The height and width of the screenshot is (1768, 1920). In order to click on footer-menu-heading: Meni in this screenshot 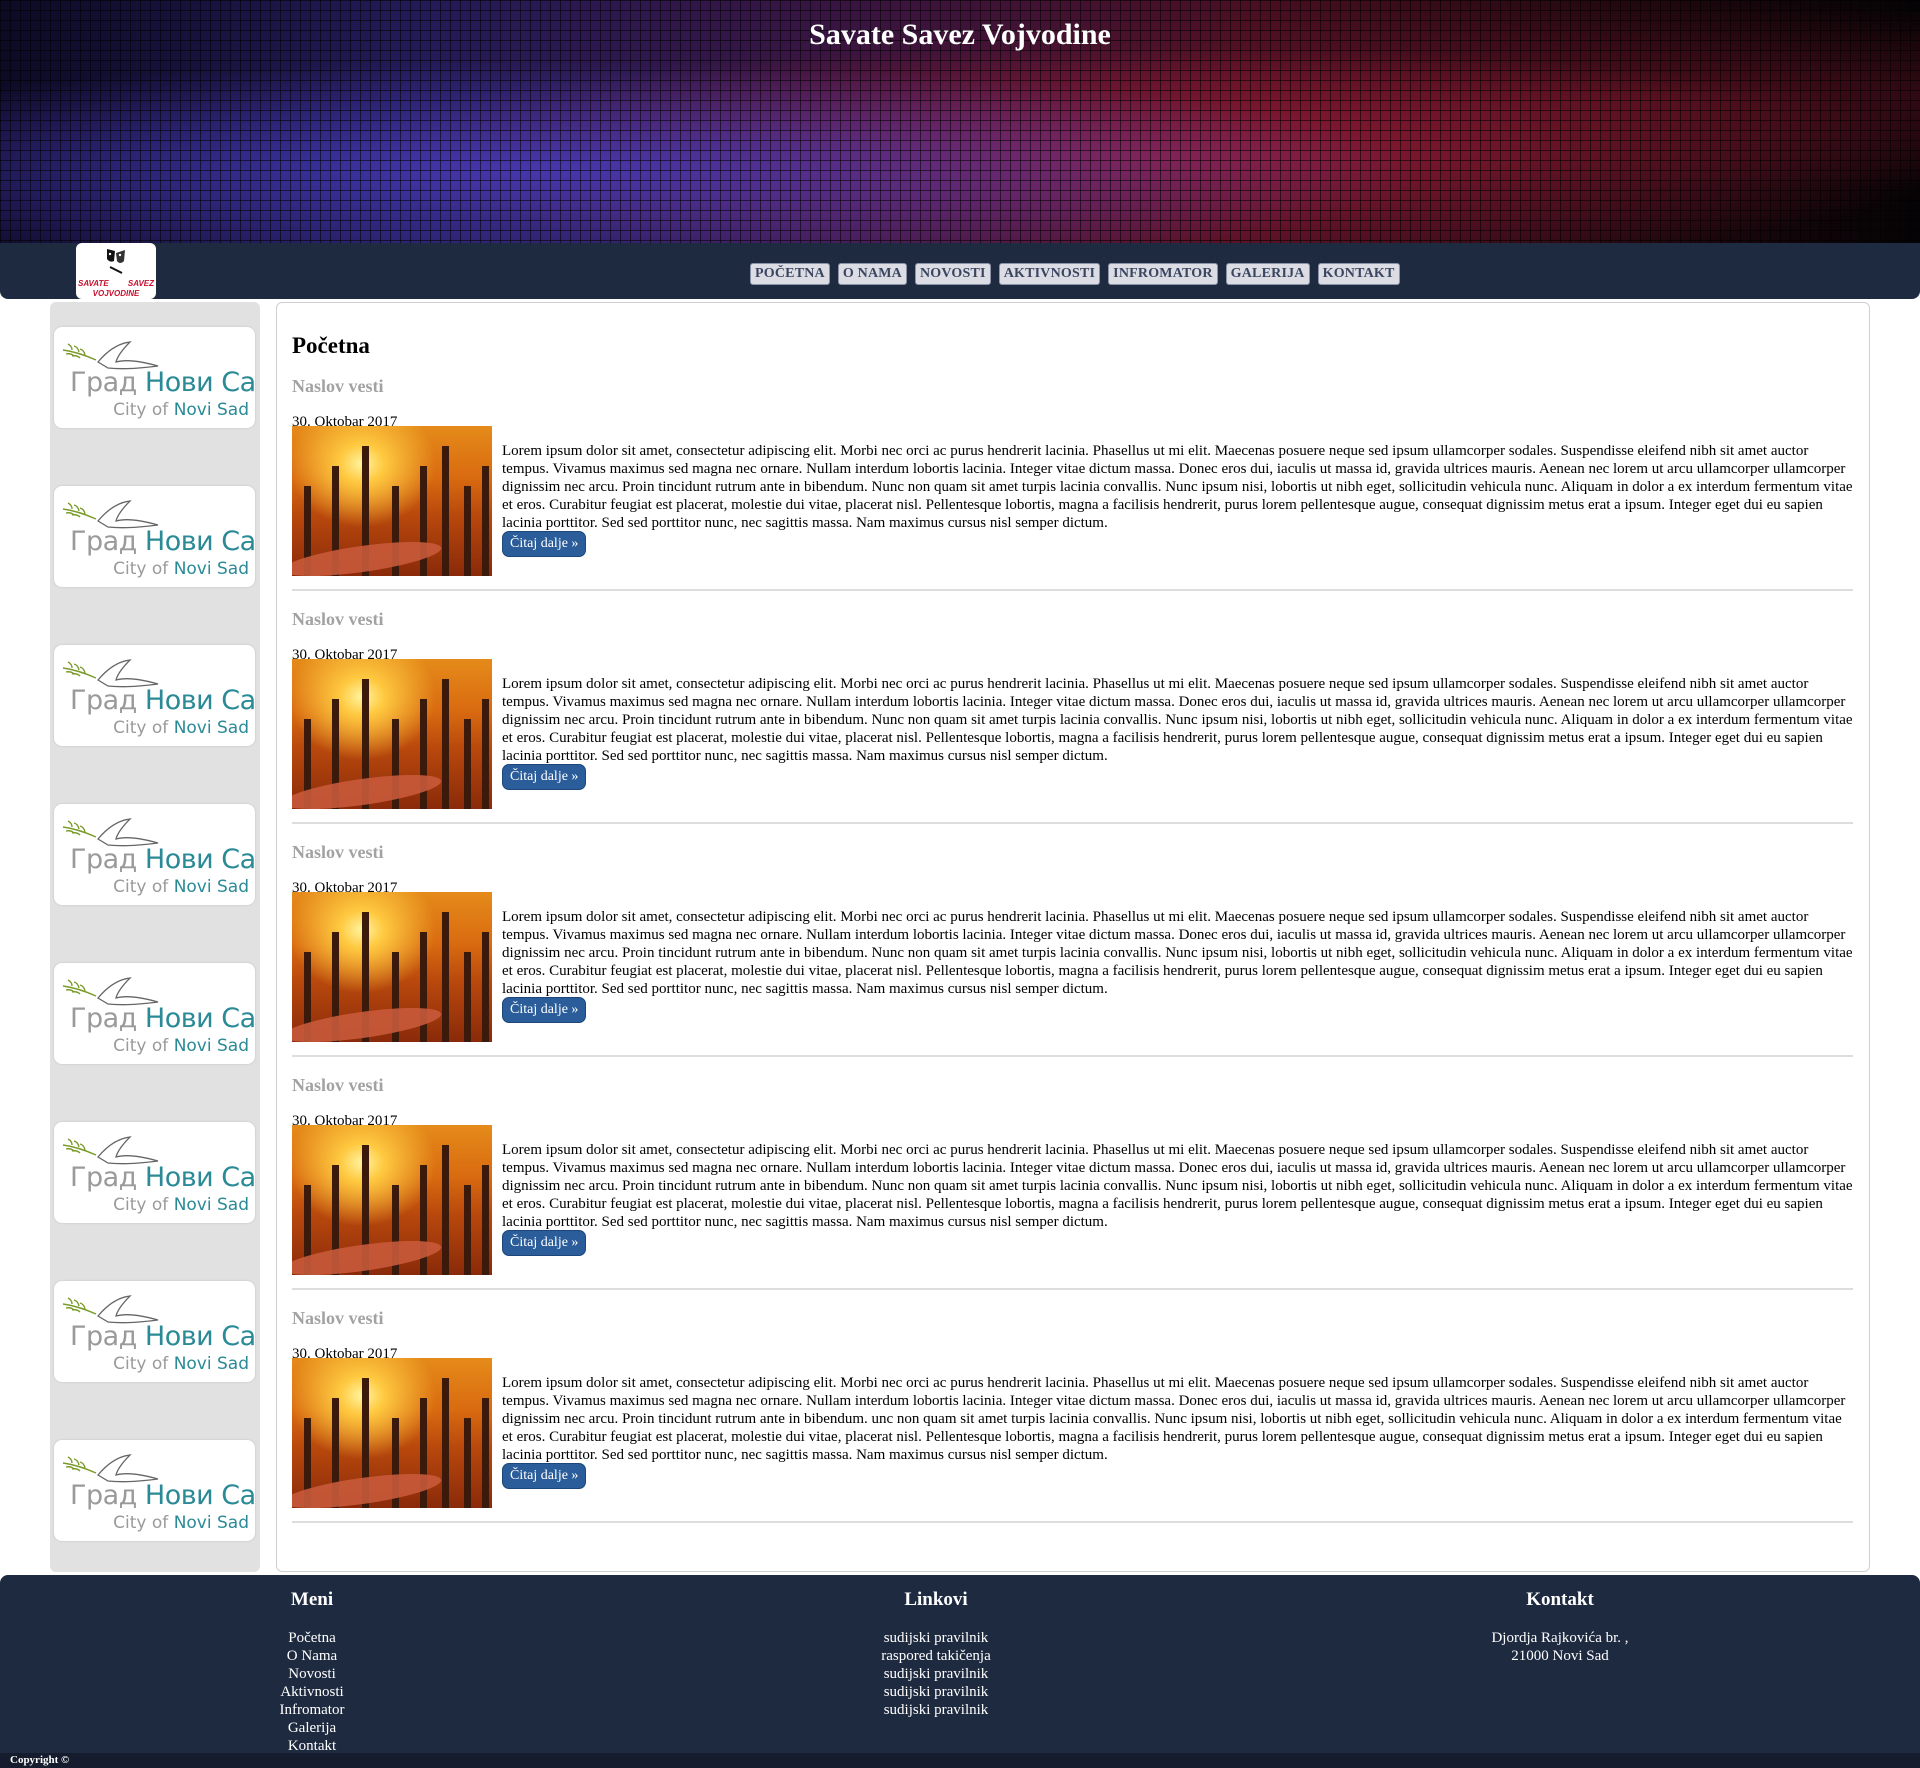, I will do `click(312, 1599)`.